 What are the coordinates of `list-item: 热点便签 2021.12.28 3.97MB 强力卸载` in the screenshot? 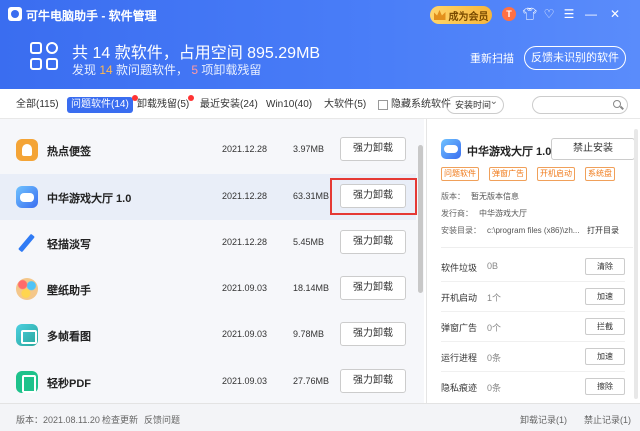 It's located at (208, 150).